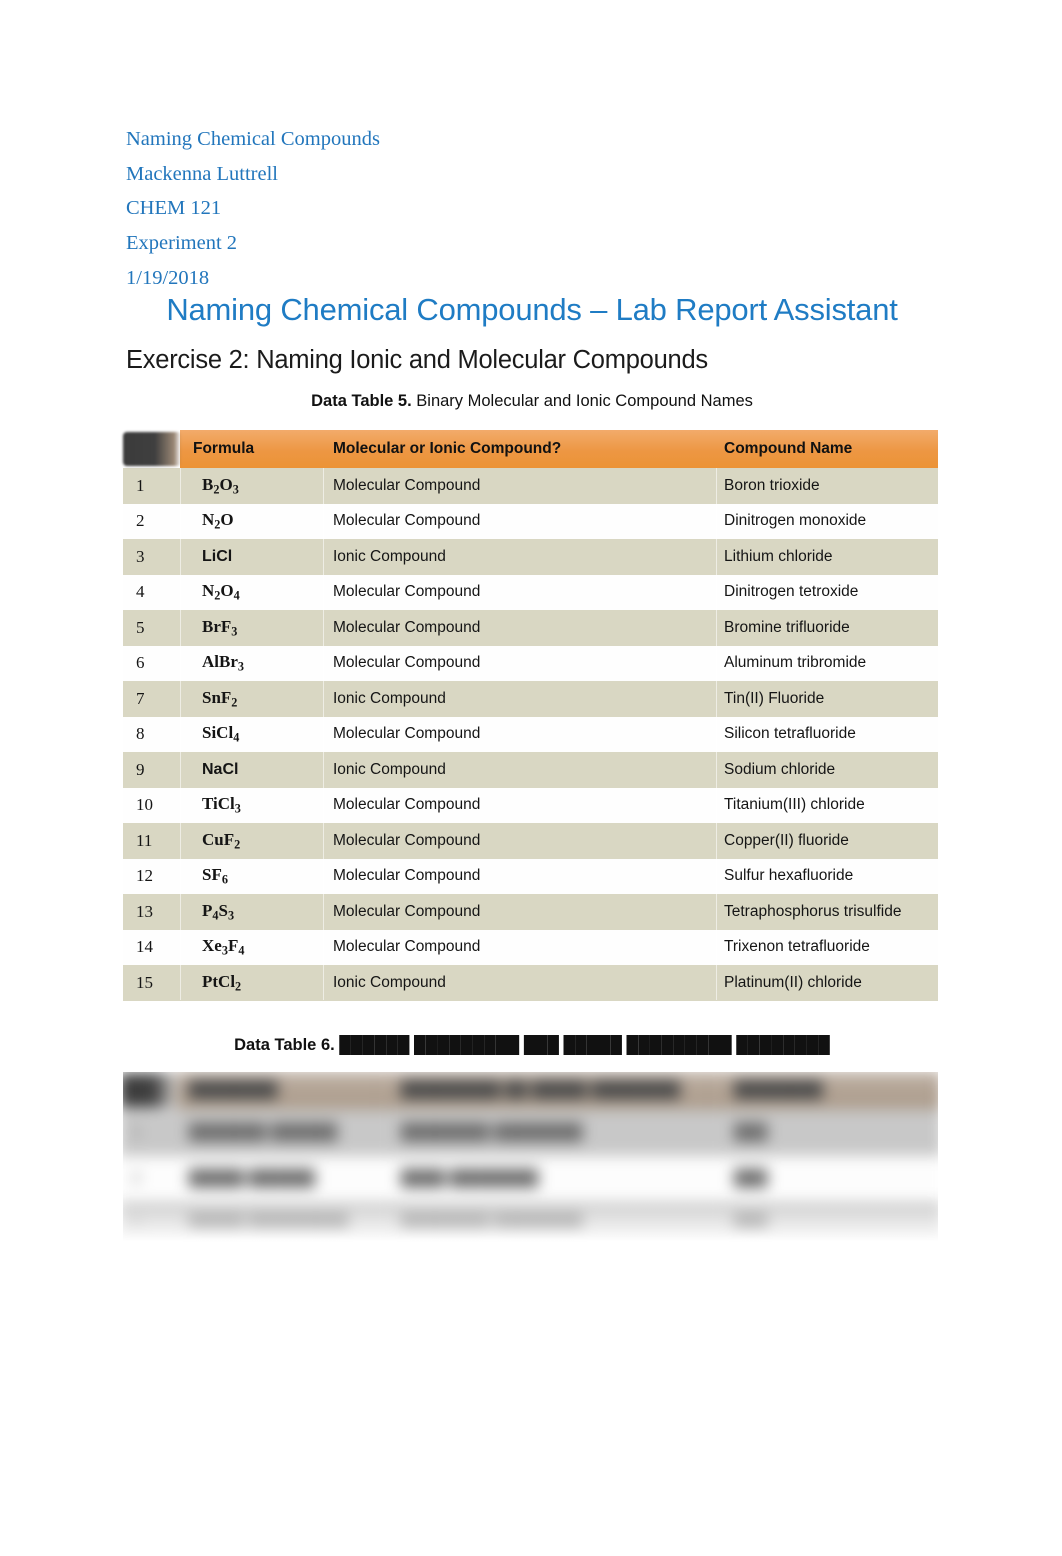 The image size is (1062, 1556). Describe the element at coordinates (827, 805) in the screenshot. I see `cell-compound-name: Titanium(III) chloride` at that location.